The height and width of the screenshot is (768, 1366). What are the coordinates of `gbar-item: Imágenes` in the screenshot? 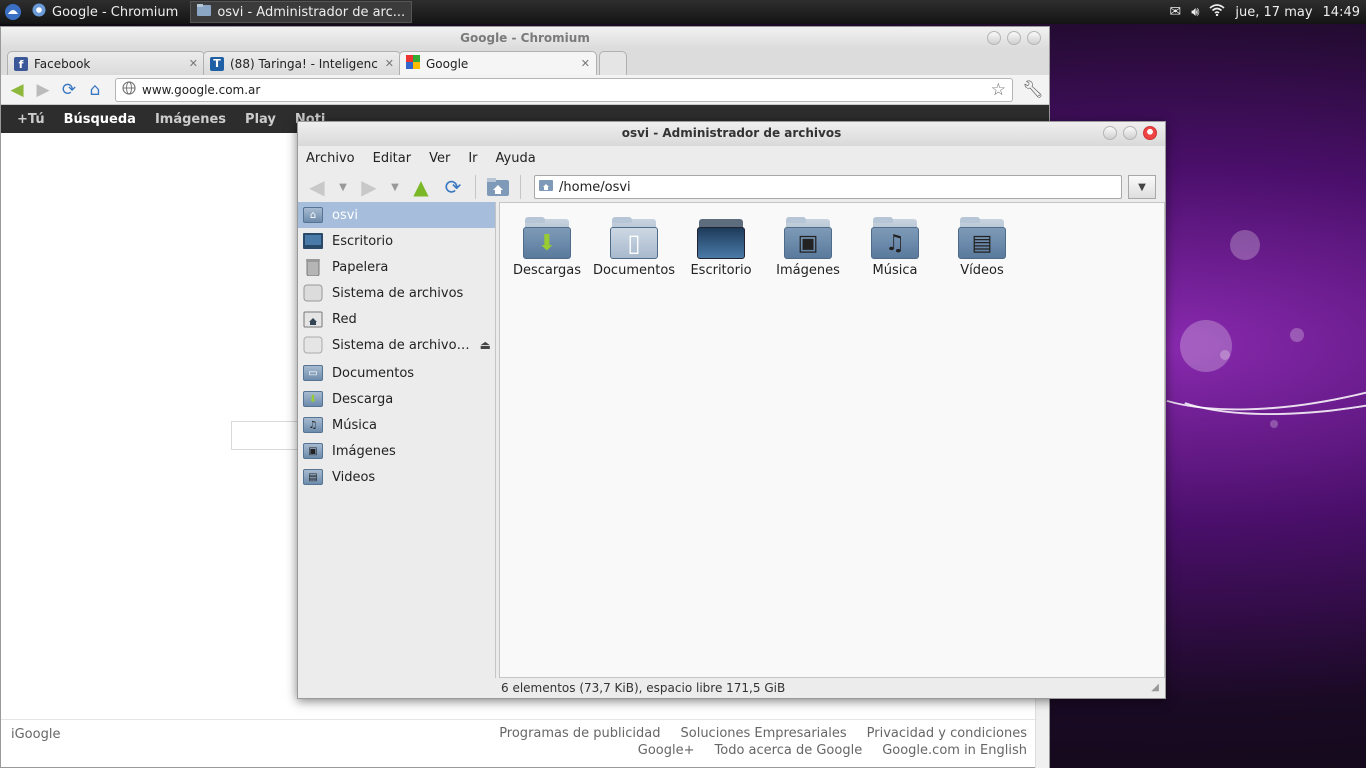 It's located at (190, 119).